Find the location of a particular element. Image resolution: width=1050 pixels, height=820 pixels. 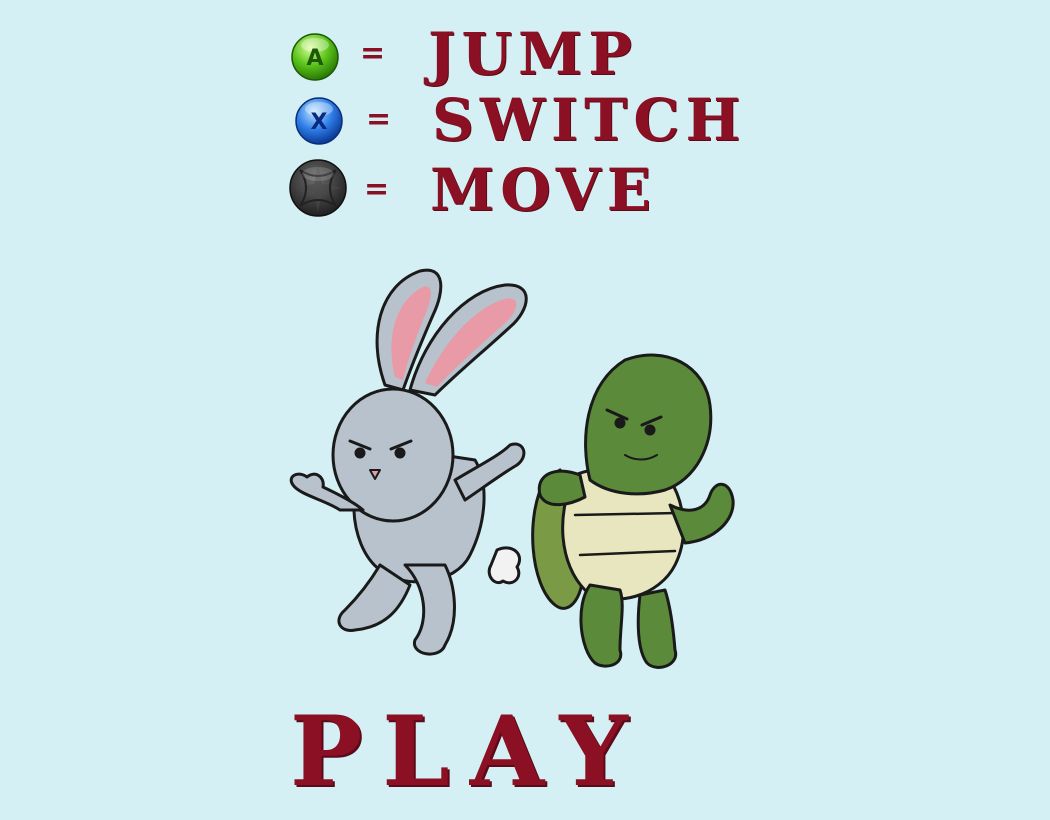

action-label-move: Move is located at coordinates (543, 190).